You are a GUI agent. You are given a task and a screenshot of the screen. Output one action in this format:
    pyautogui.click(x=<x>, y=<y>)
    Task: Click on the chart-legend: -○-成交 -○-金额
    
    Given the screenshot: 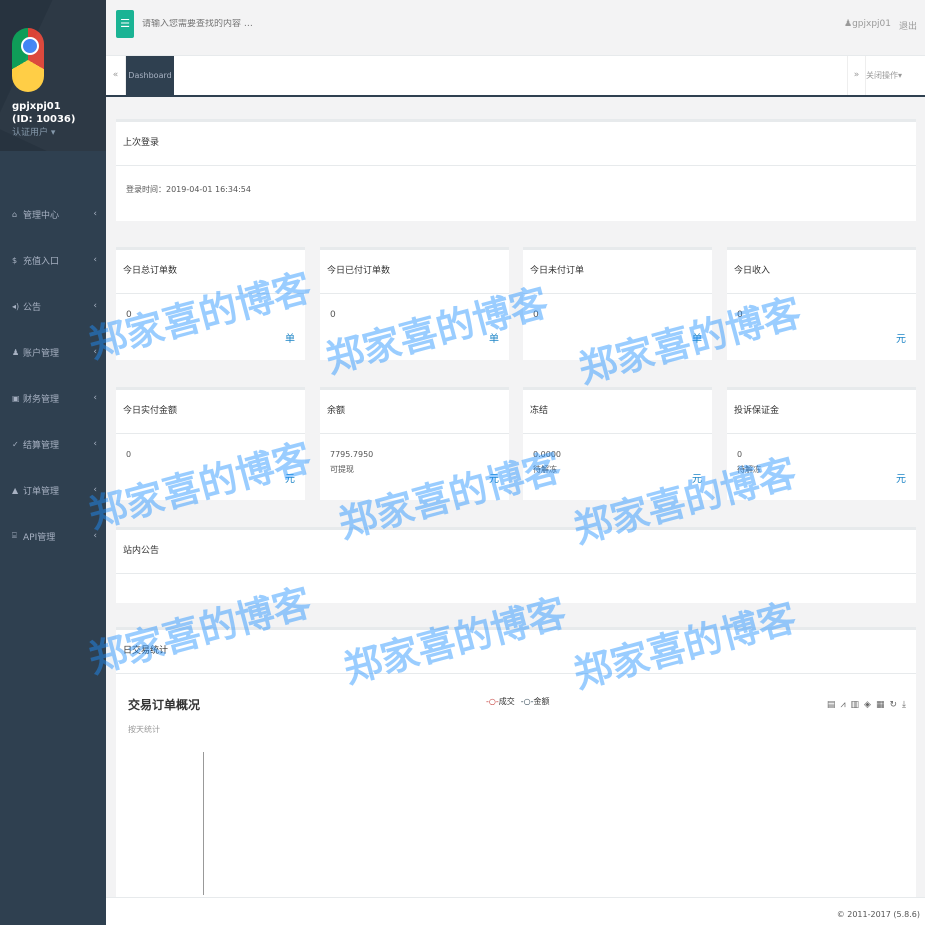 What is the action you would take?
    pyautogui.click(x=518, y=701)
    